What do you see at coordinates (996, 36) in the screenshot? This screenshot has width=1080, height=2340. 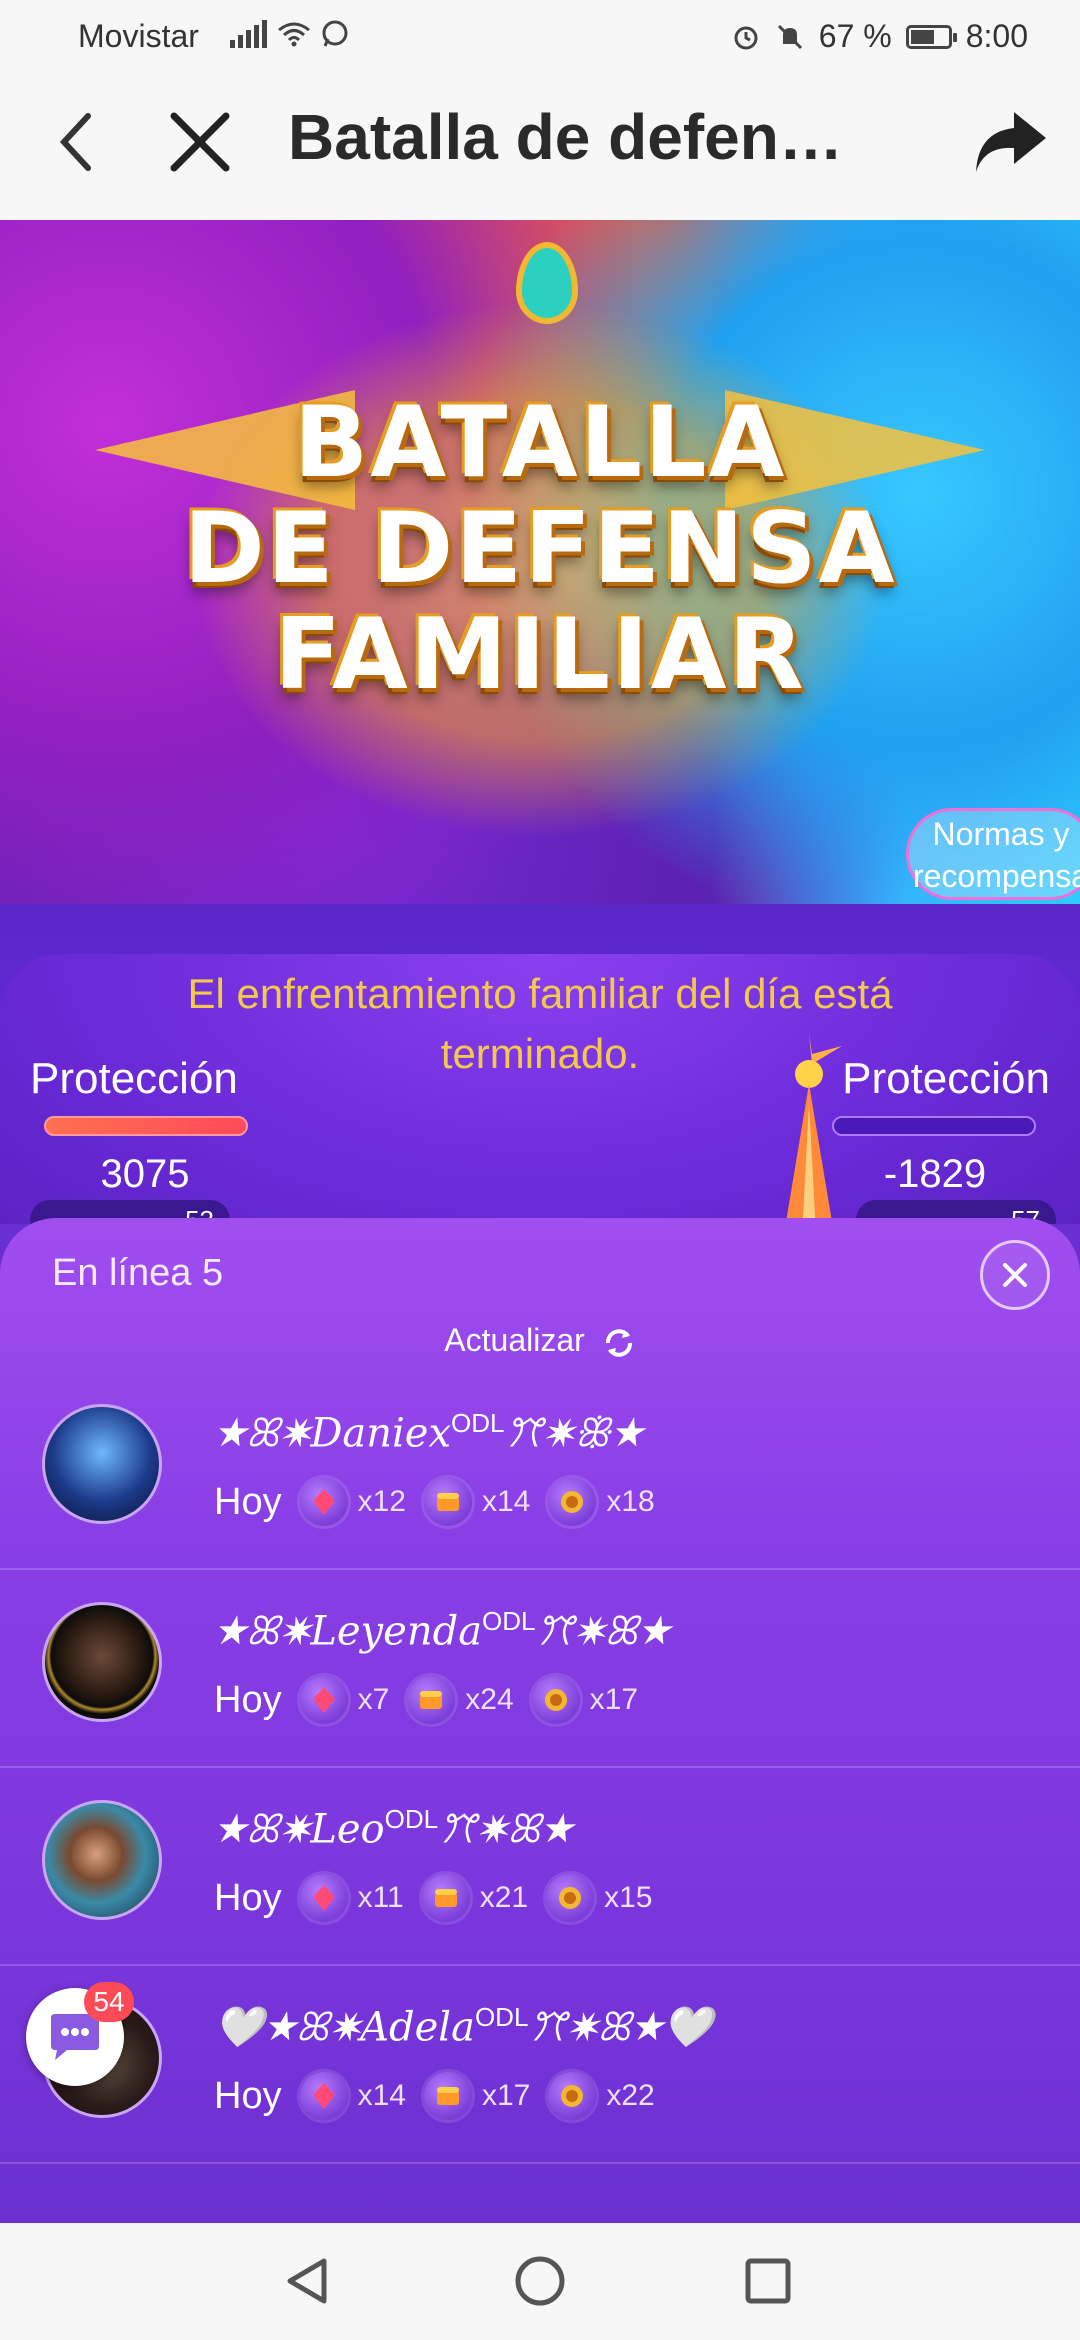 I see `clock: 8:00` at bounding box center [996, 36].